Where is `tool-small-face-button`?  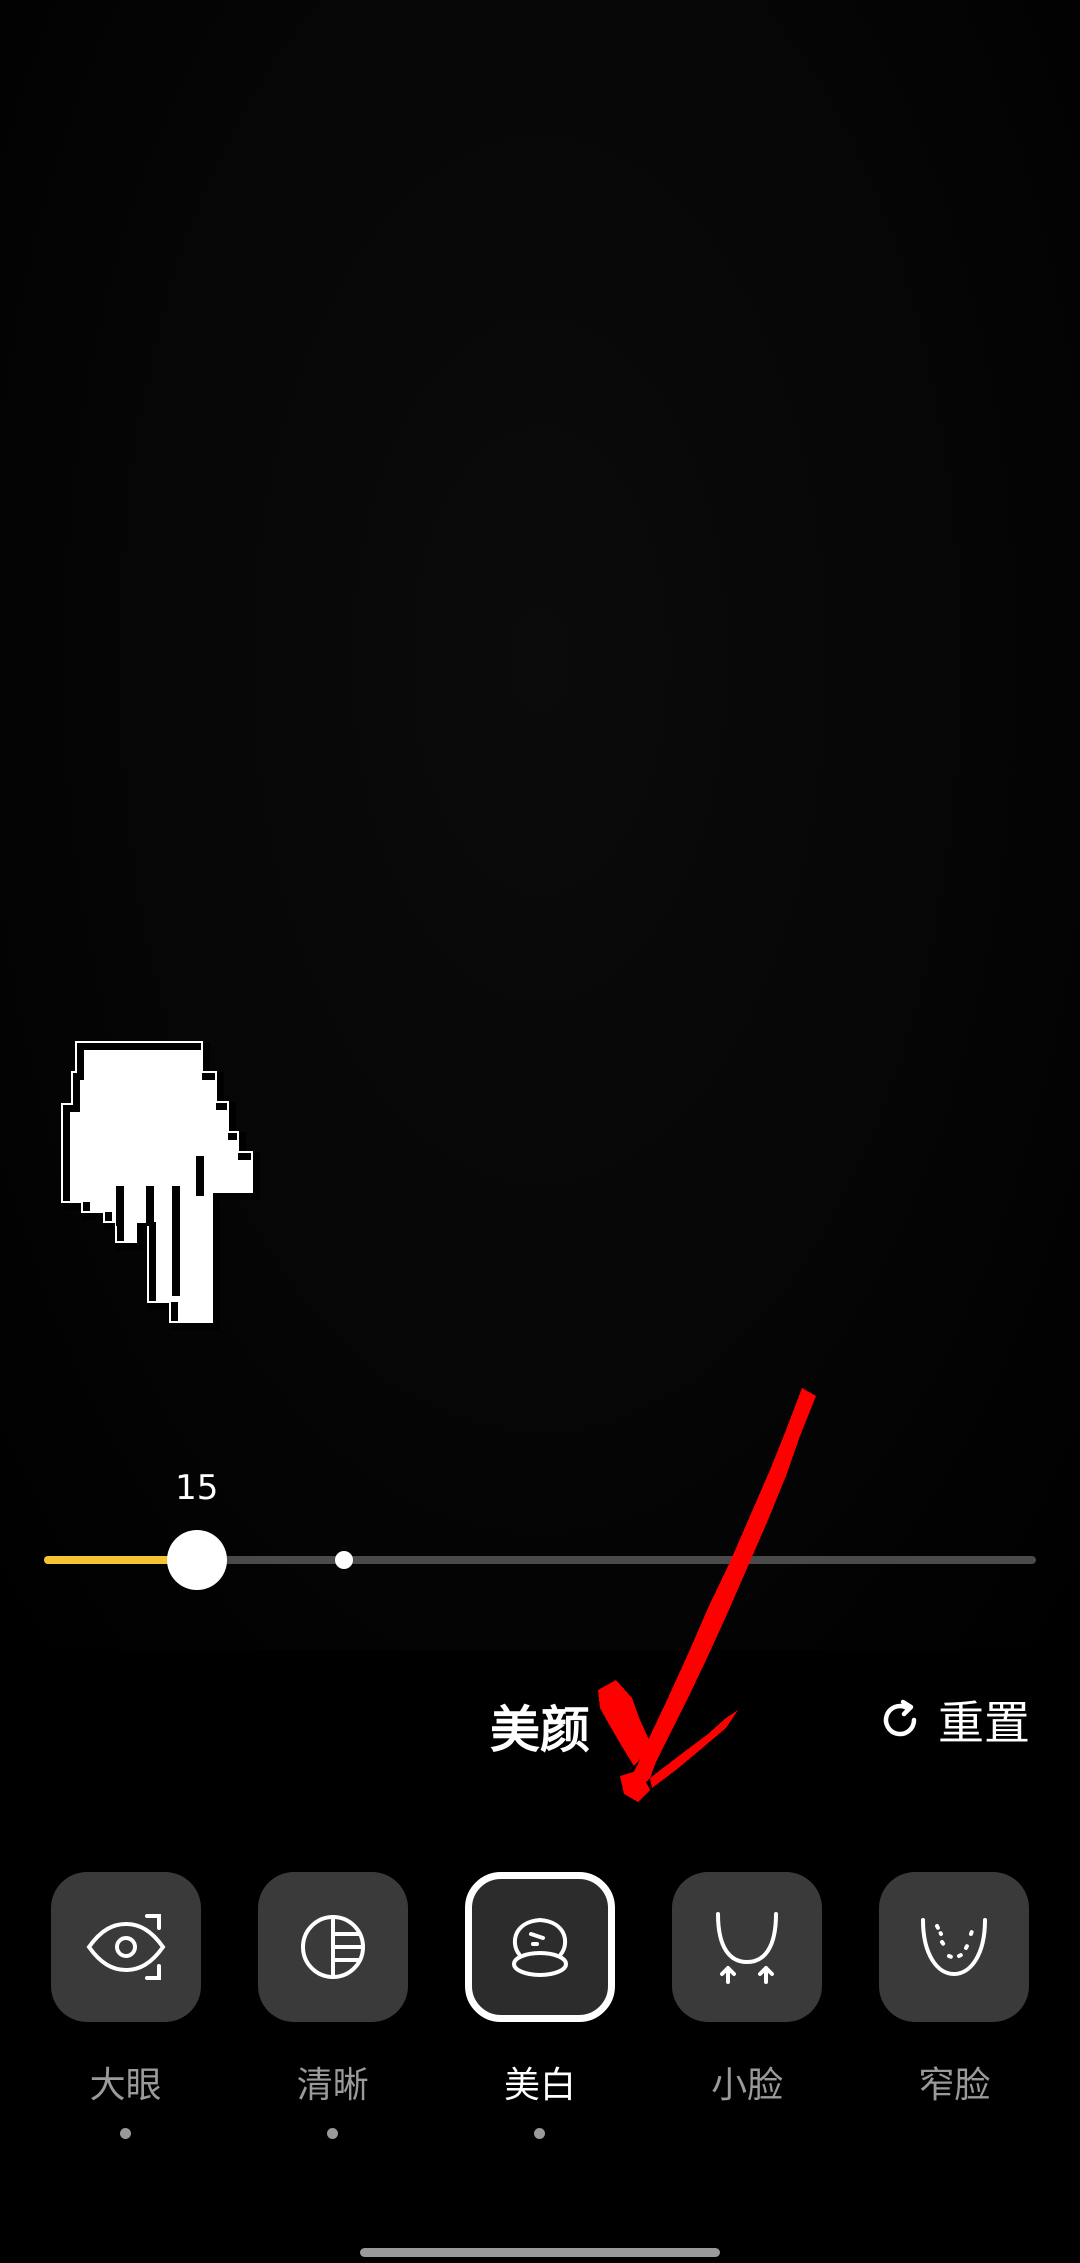
tool-small-face-button is located at coordinates (747, 1947).